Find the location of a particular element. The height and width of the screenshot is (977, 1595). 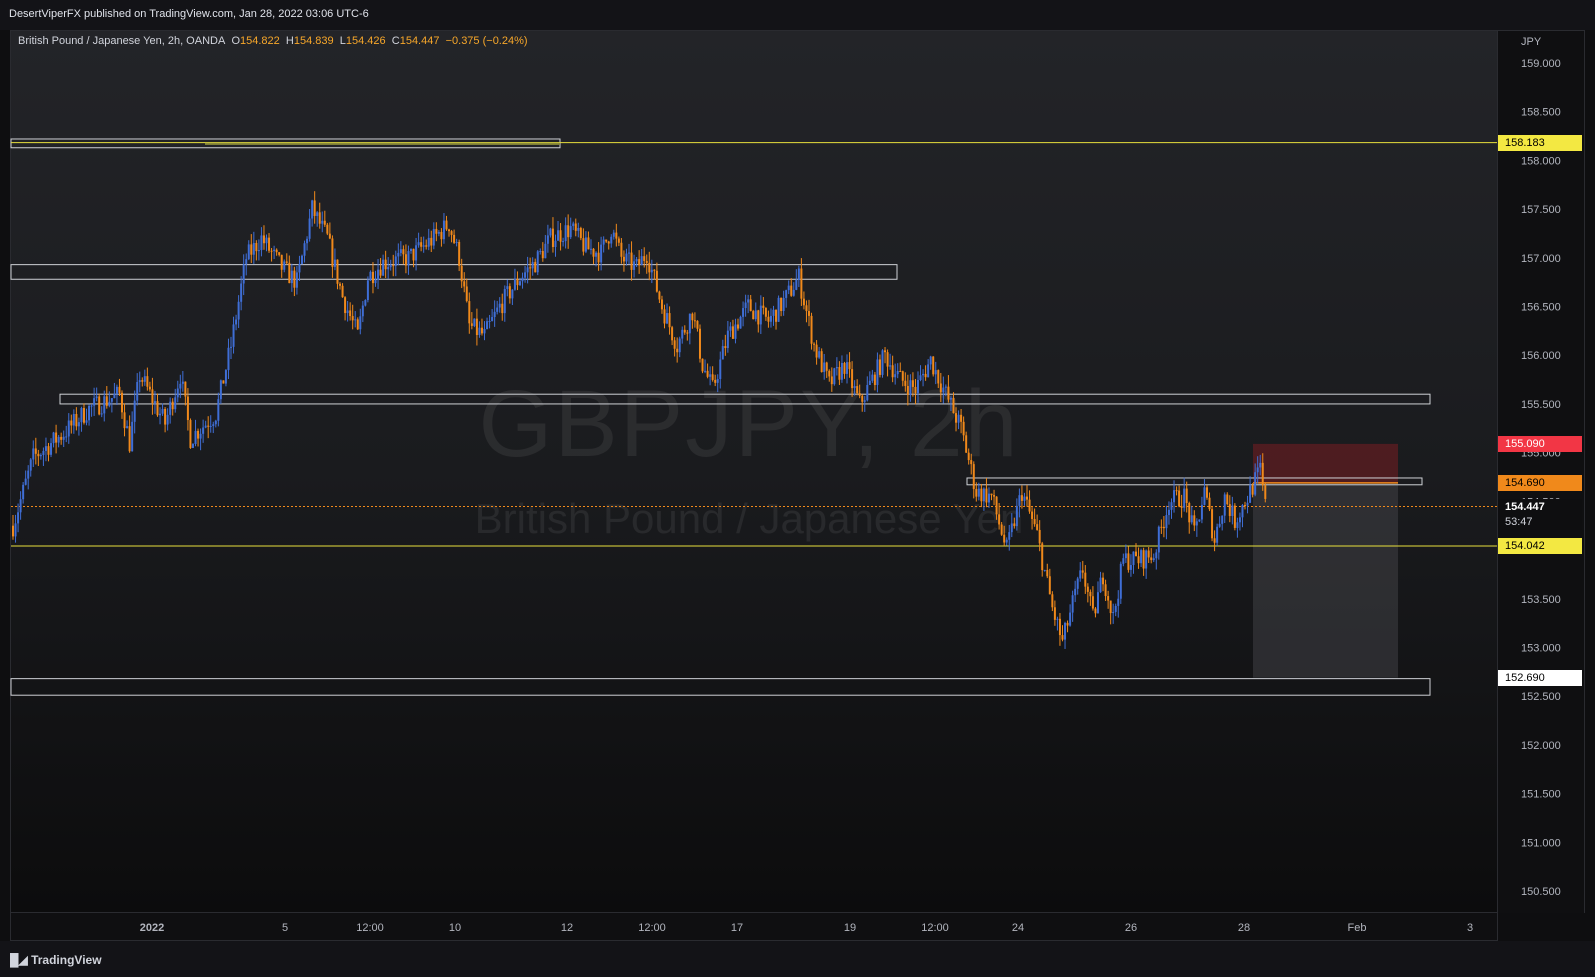

price-tag-stop: 155.090 is located at coordinates (1540, 443).